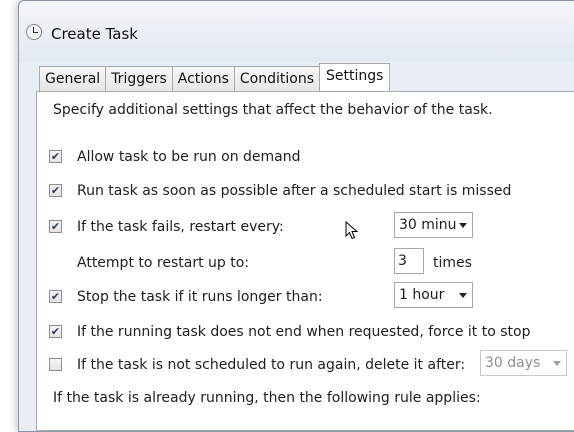  What do you see at coordinates (355, 77) in the screenshot?
I see `tab-settings: Settings` at bounding box center [355, 77].